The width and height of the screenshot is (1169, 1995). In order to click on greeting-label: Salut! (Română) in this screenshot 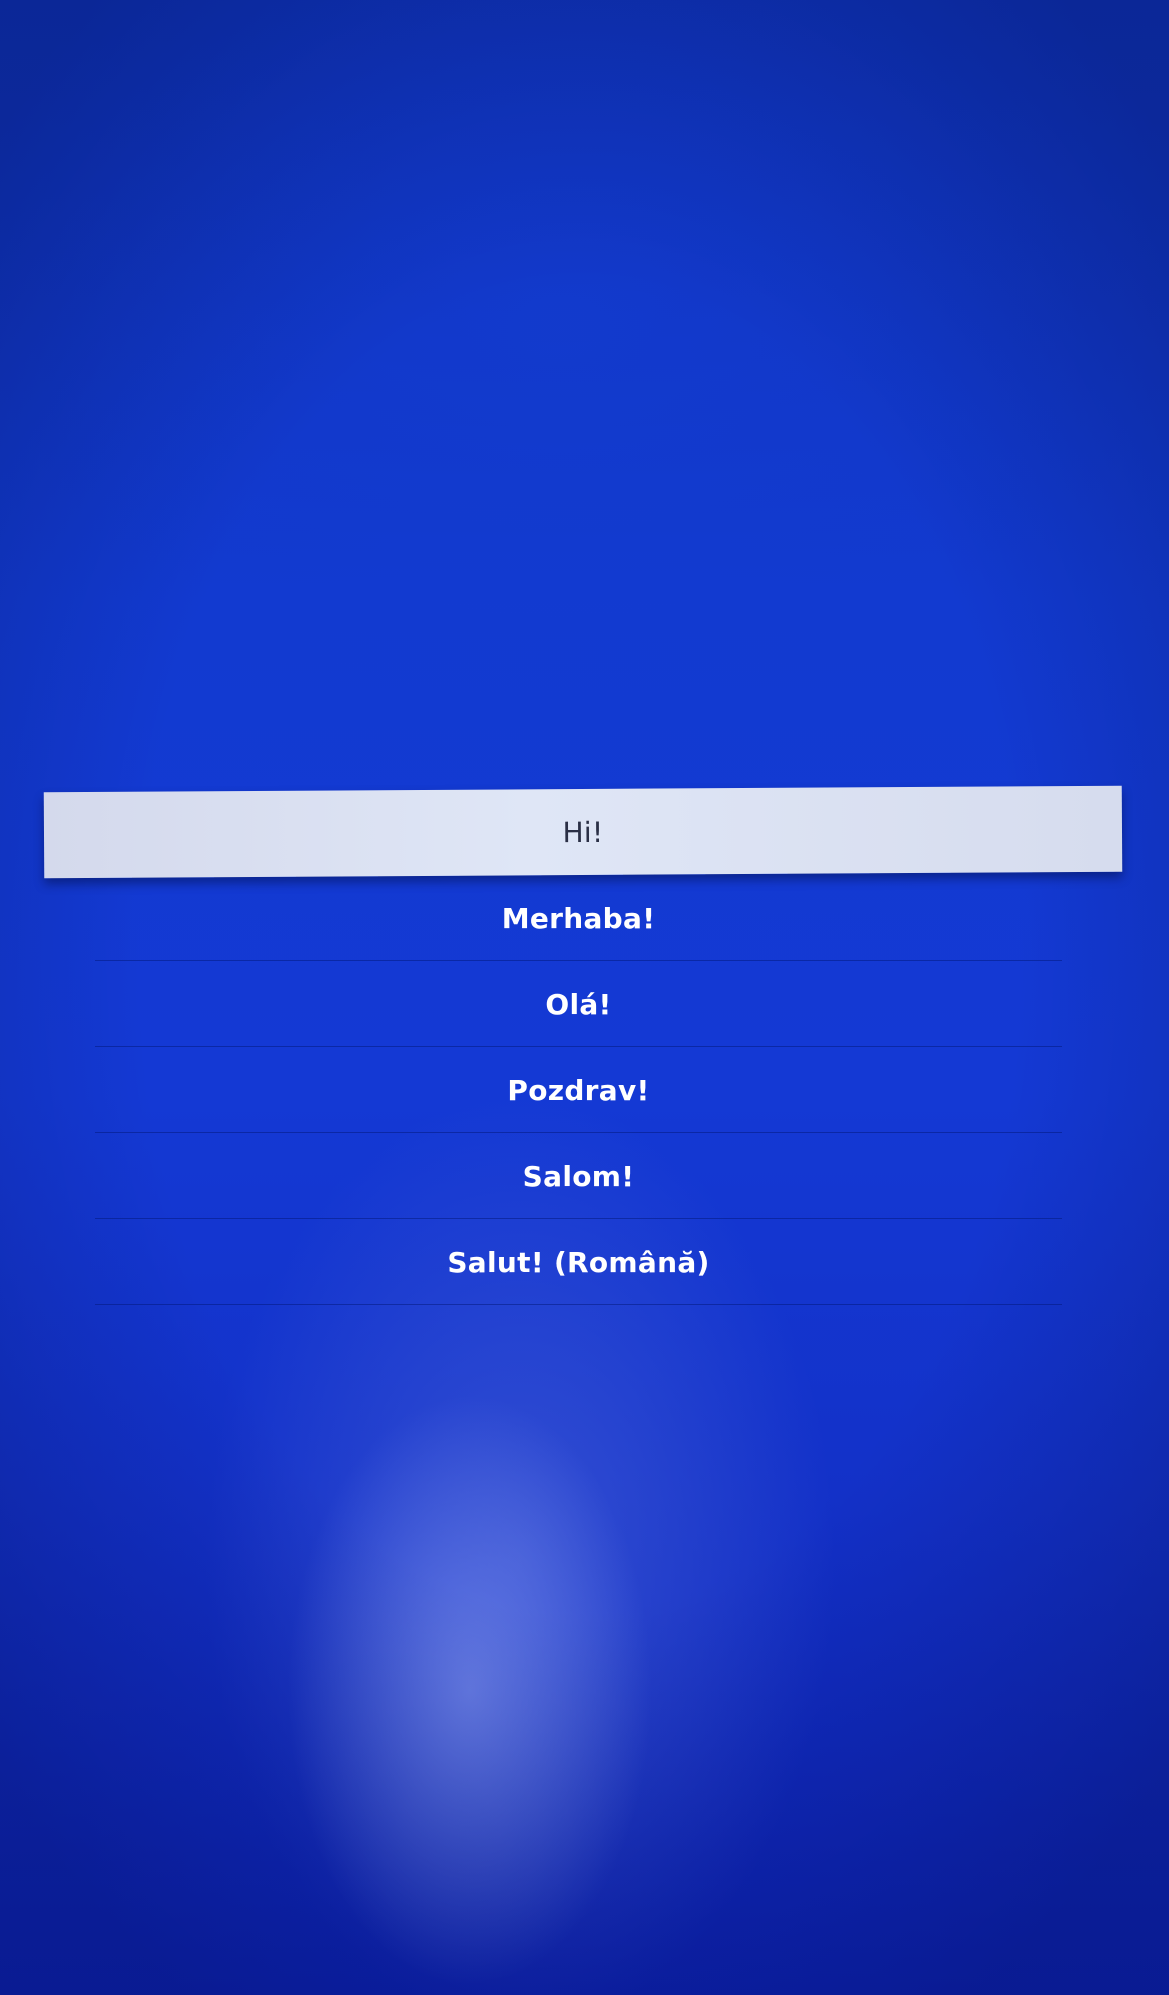, I will do `click(578, 1262)`.